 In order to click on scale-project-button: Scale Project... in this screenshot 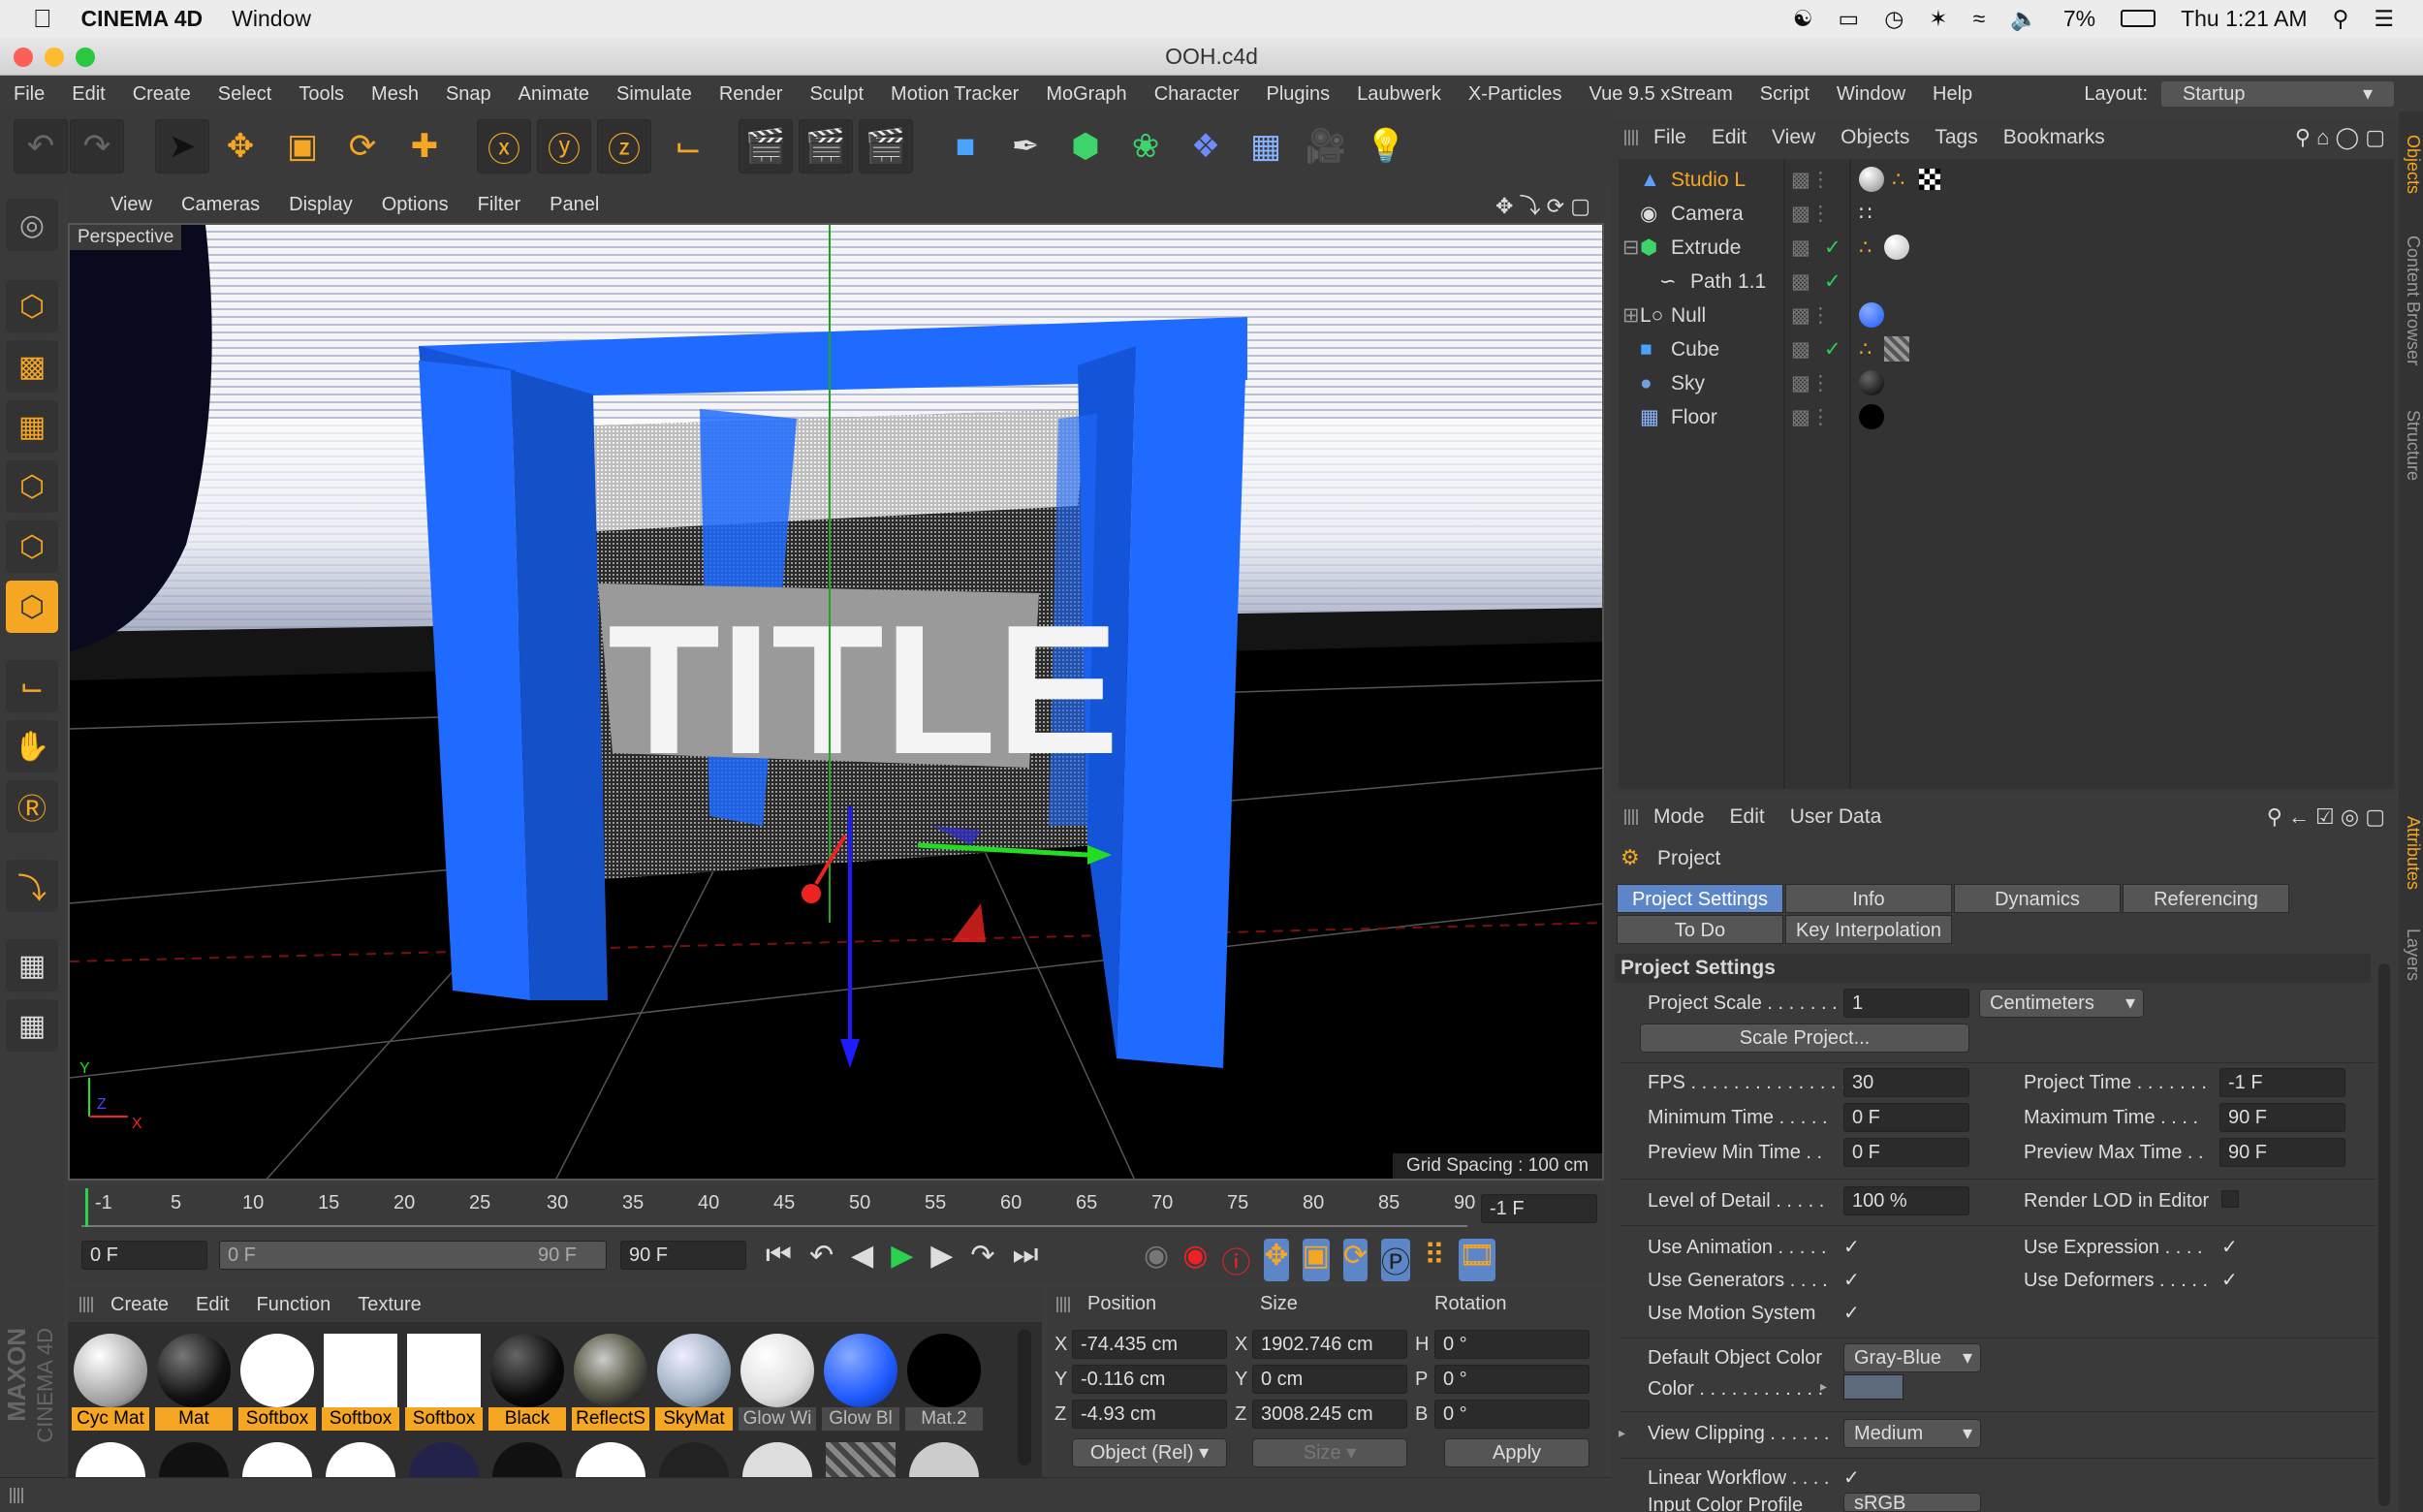, I will do `click(1804, 1038)`.